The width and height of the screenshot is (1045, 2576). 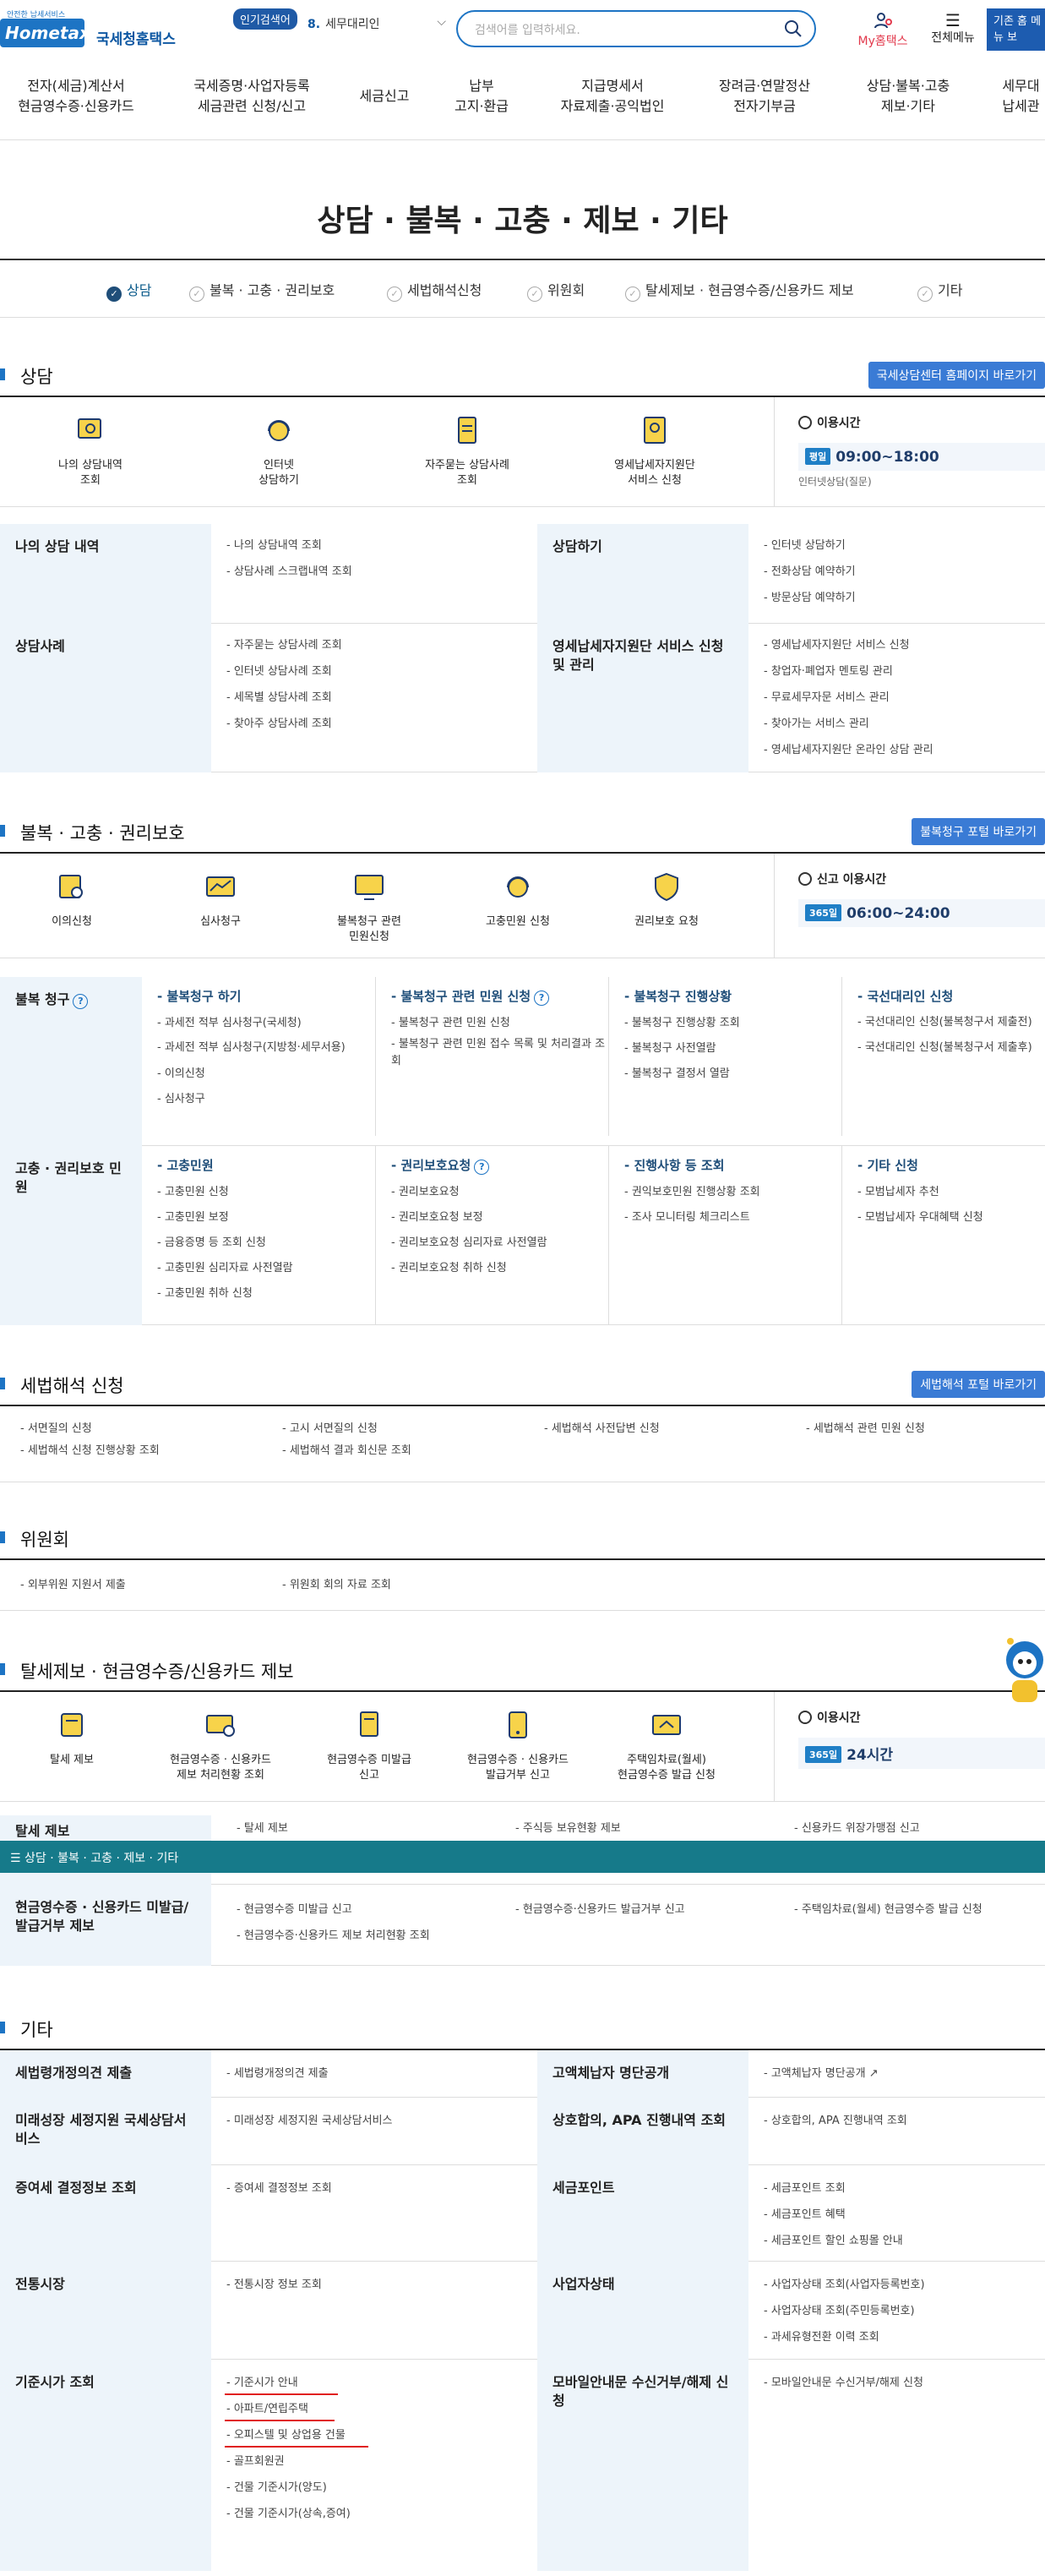 What do you see at coordinates (139, 1429) in the screenshot?
I see `list-link: 서면질의 신청` at bounding box center [139, 1429].